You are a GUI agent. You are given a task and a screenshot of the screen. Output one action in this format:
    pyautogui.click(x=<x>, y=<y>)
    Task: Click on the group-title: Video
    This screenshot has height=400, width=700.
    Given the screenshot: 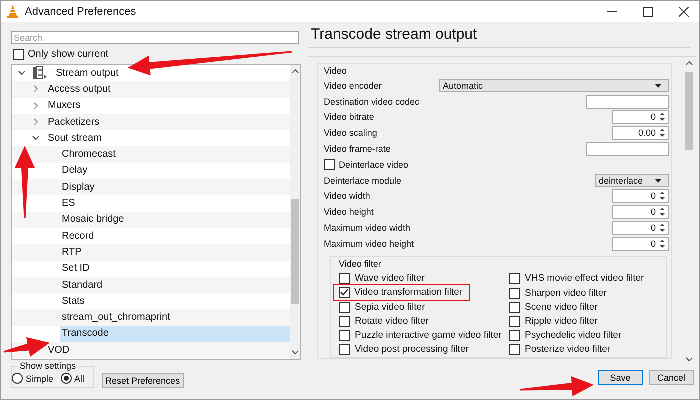 What is the action you would take?
    pyautogui.click(x=336, y=72)
    